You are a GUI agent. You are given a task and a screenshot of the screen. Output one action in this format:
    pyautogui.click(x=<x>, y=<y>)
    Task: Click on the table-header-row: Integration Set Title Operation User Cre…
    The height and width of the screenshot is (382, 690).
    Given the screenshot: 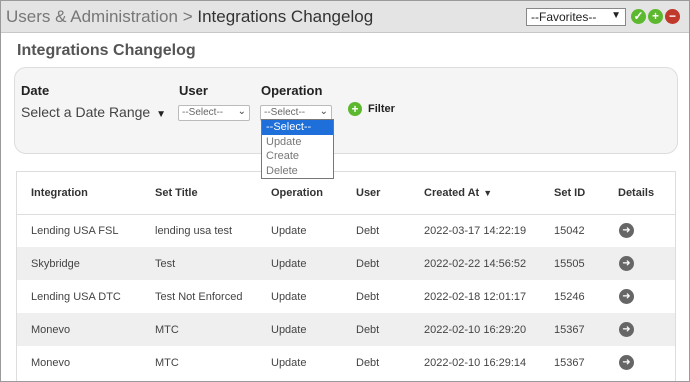 What is the action you would take?
    pyautogui.click(x=346, y=193)
    